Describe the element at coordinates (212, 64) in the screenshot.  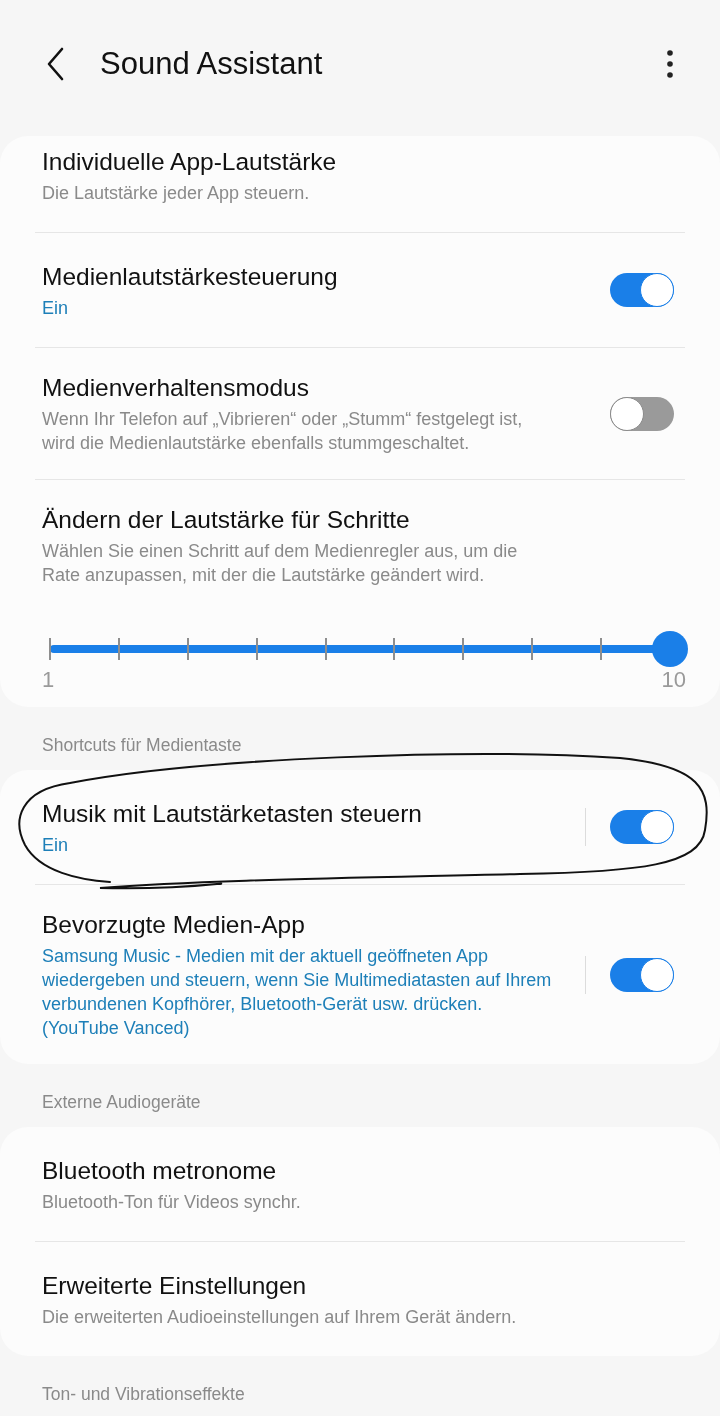
I see `screen-title: Sound Assistant` at that location.